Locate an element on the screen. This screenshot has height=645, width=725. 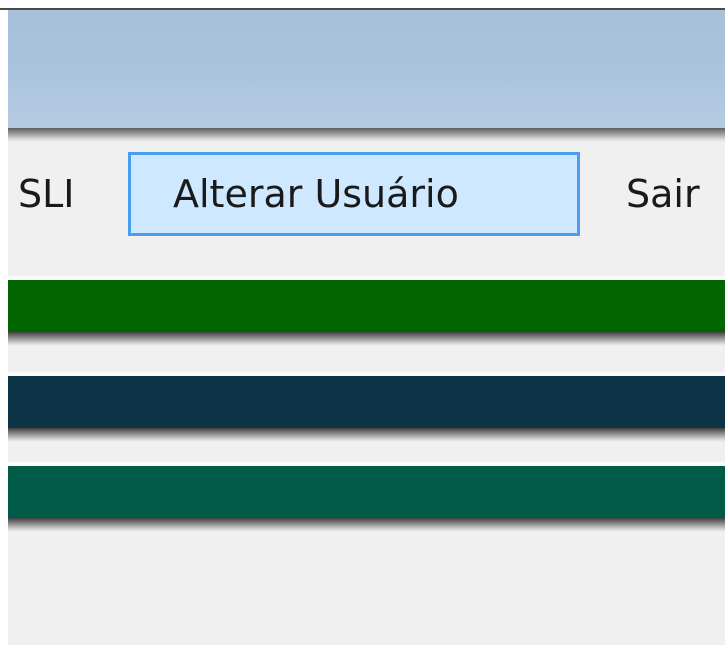
menu-item-alterar-usuario-label: Alterar Usuário is located at coordinates (316, 194).